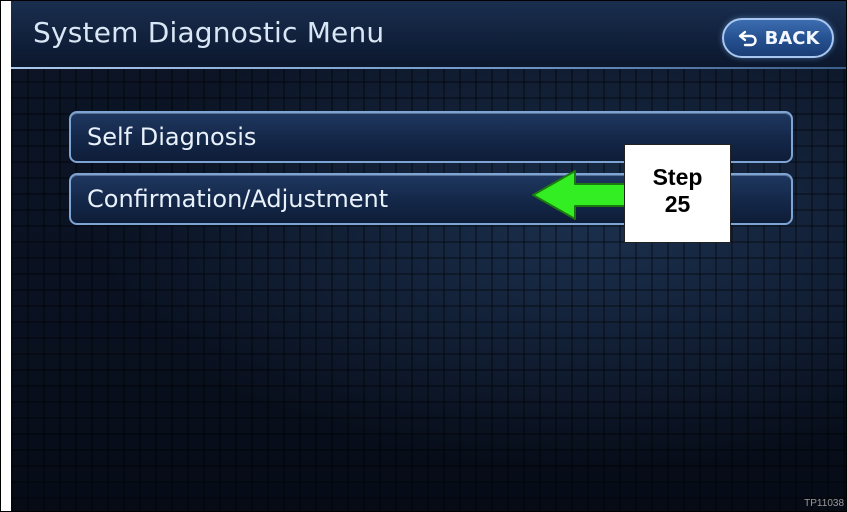  I want to click on menu-item-label: Self Diagnosis, so click(172, 137).